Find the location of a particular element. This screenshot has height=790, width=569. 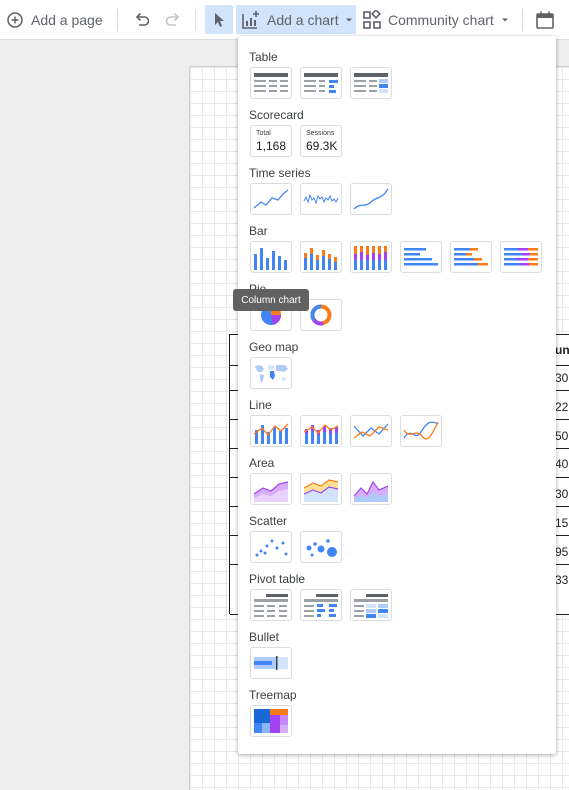

redo-icon is located at coordinates (172, 19).